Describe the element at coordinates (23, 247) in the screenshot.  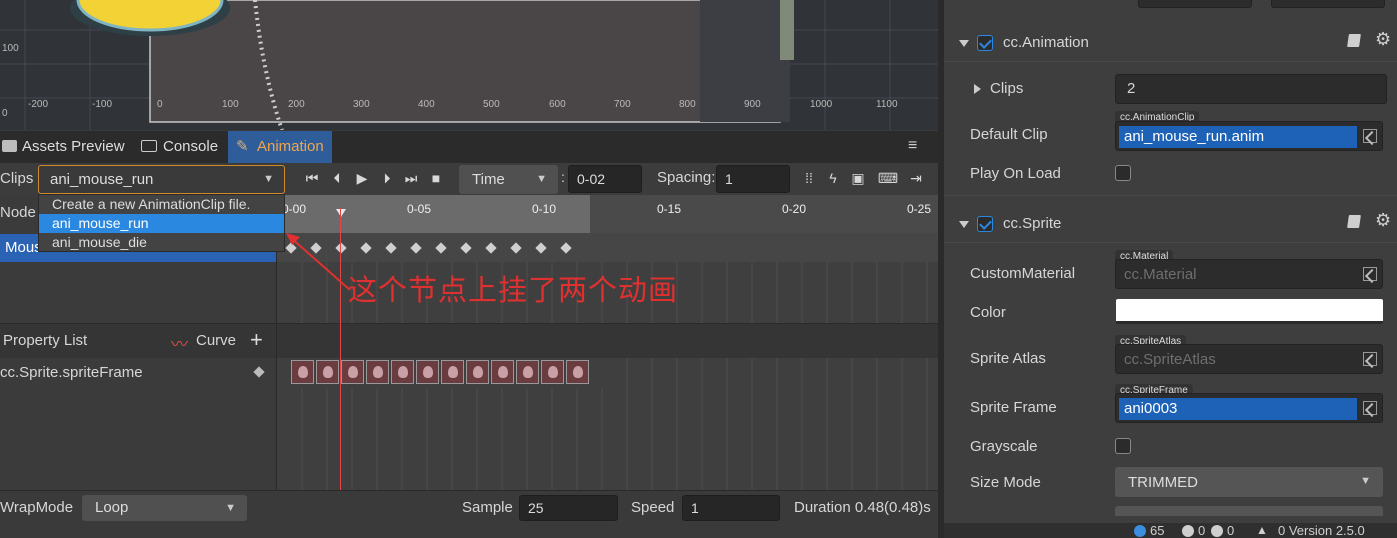
I see `node-row-label: Mous` at that location.